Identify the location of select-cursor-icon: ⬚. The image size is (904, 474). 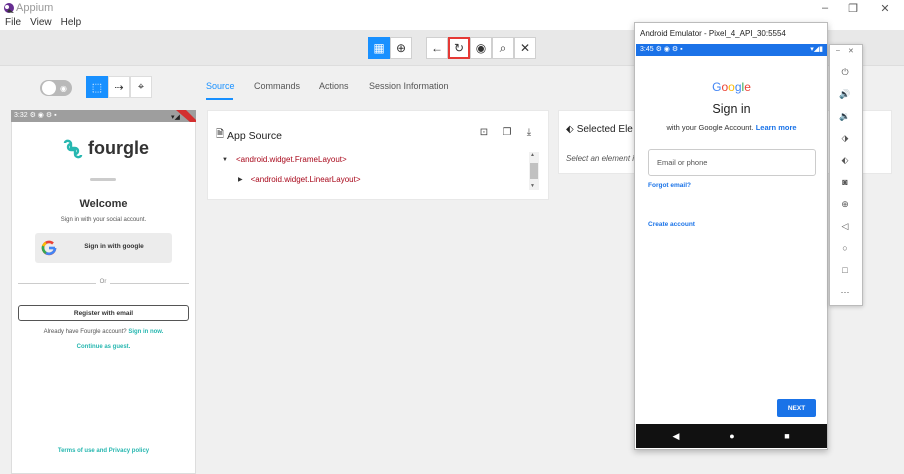
(97, 87).